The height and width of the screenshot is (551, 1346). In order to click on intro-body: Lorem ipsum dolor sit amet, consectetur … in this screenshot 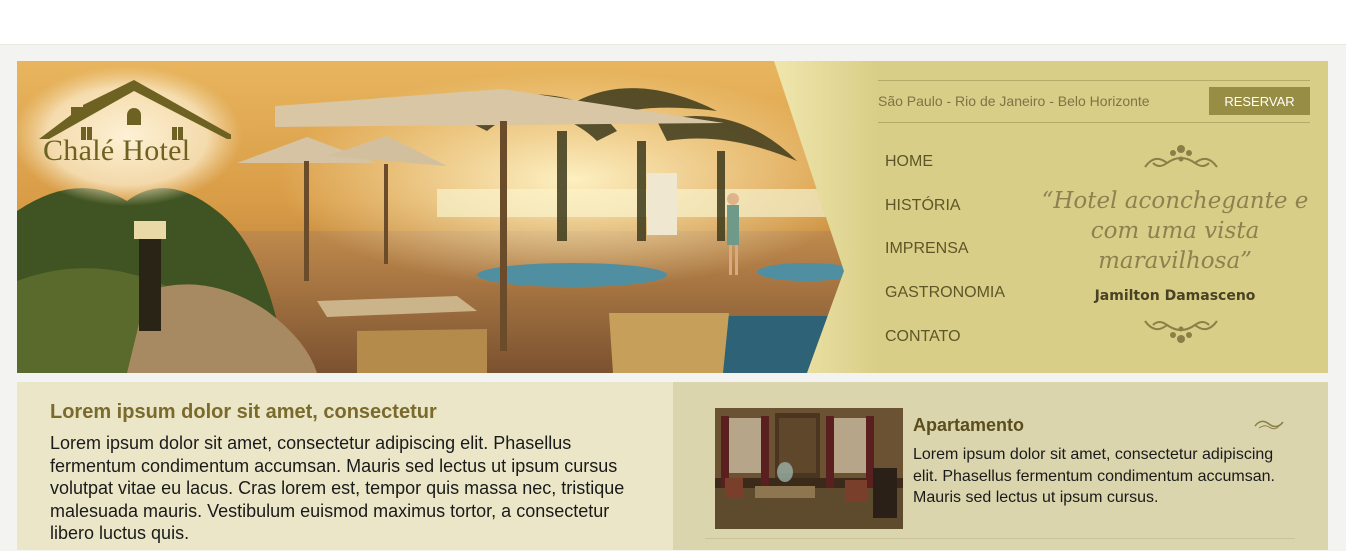, I will do `click(337, 488)`.